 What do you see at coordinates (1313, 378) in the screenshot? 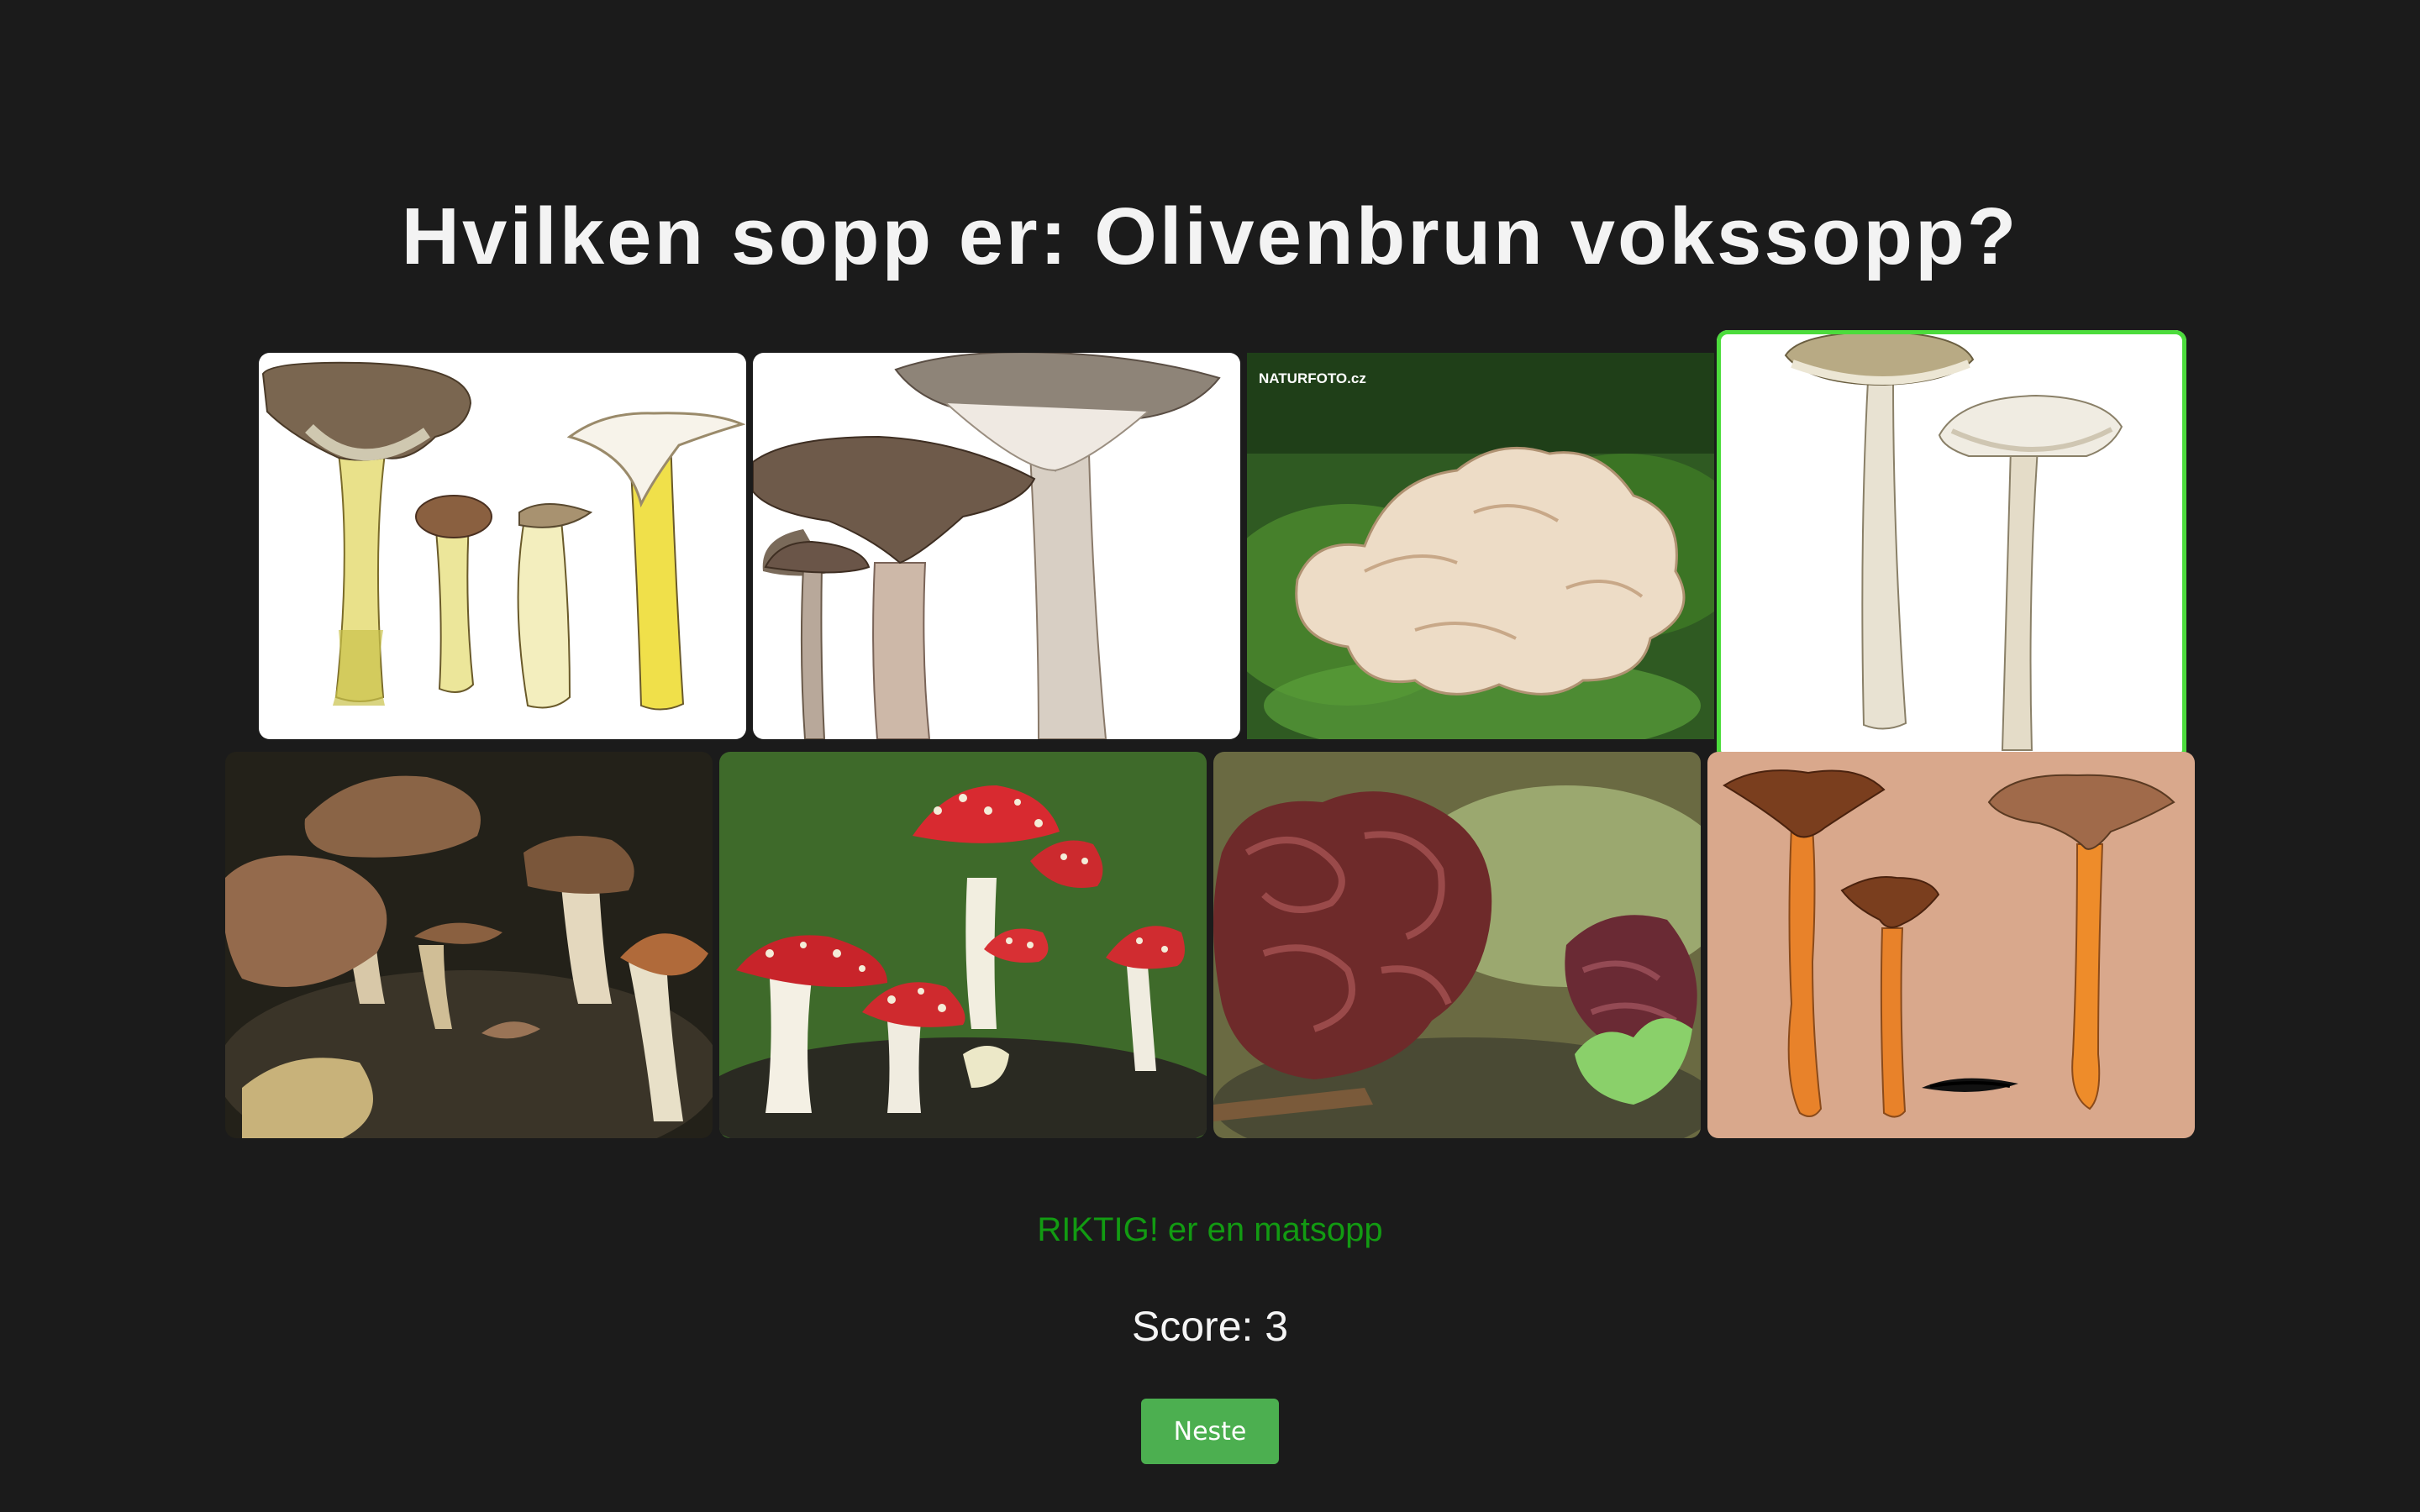
I see `watermark-naturfoto: NATURFOTO.cz` at bounding box center [1313, 378].